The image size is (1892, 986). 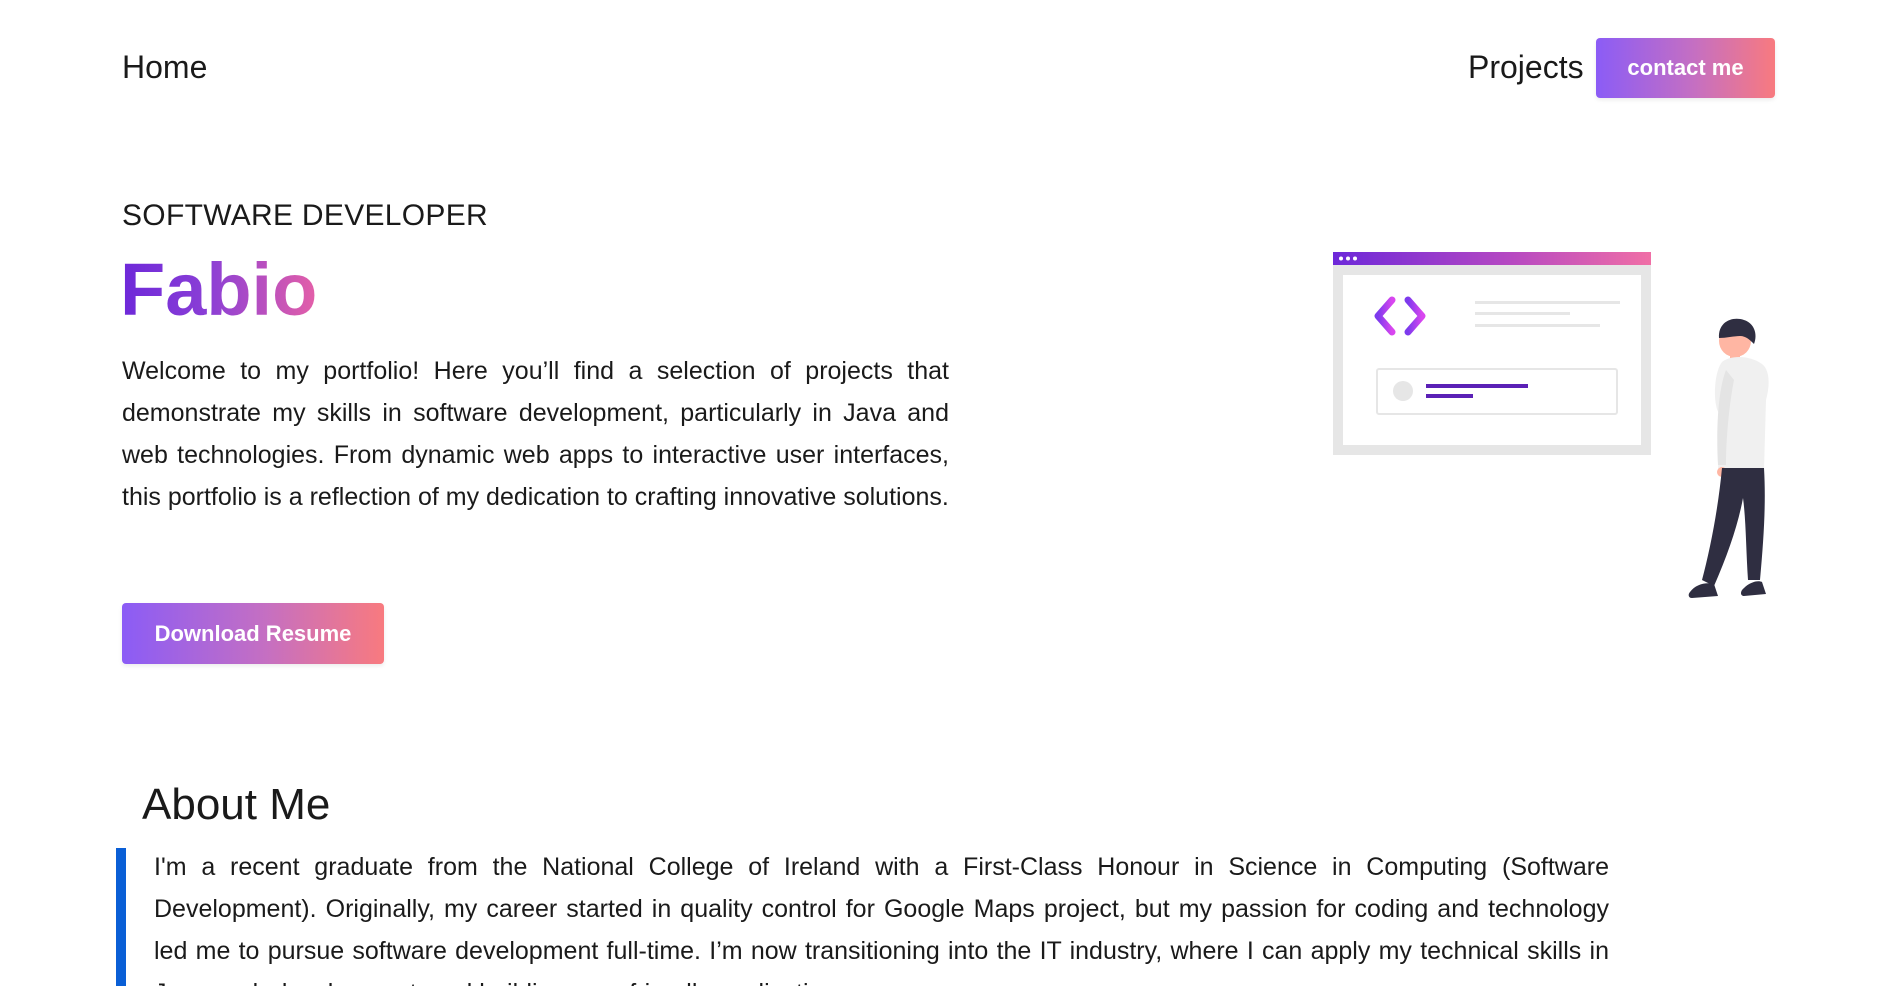 I want to click on person-figure-icon, so click(x=1728, y=458).